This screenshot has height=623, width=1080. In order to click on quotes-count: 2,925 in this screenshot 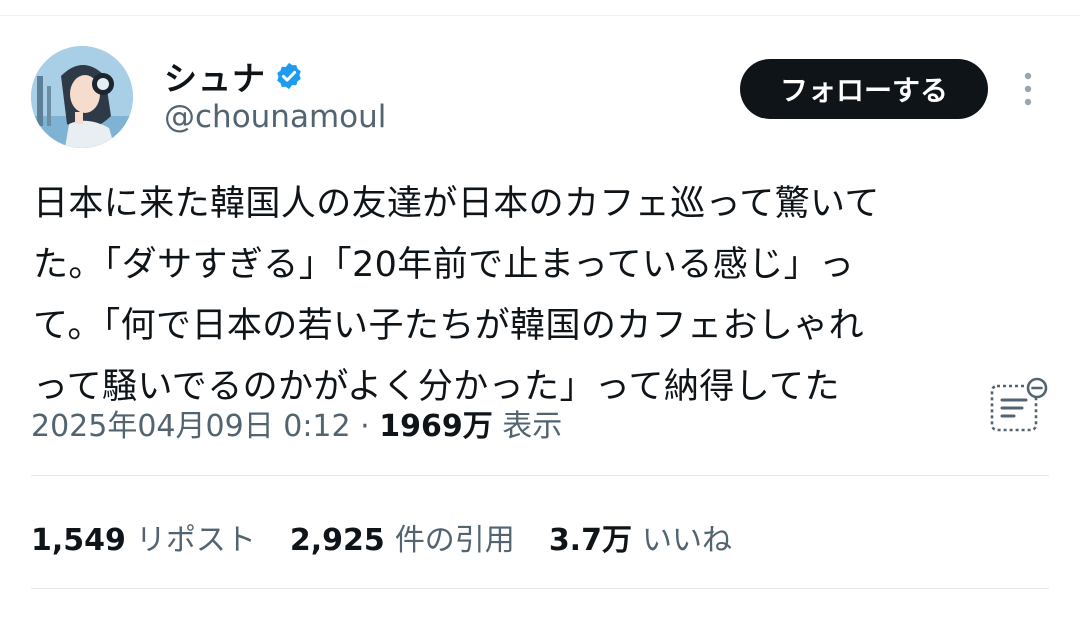, I will do `click(337, 540)`.